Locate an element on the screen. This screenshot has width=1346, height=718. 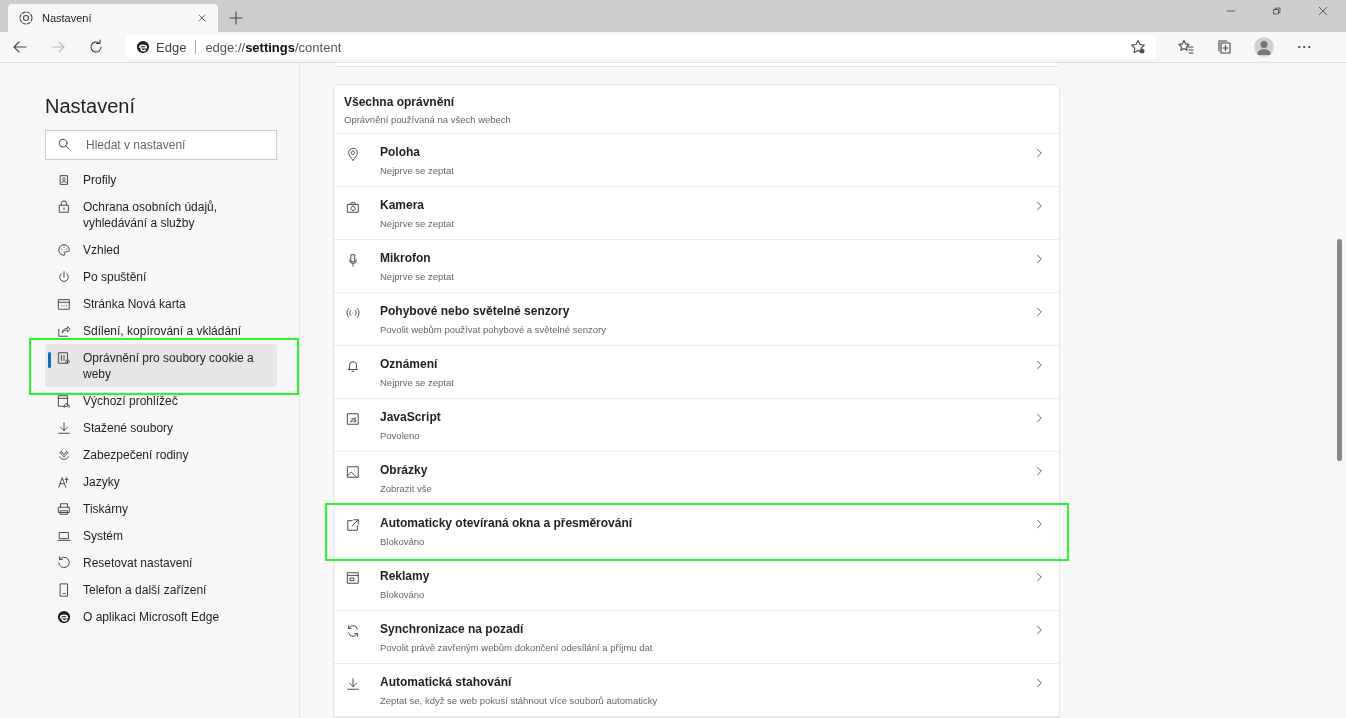
sidebar-item: Tiskárny is located at coordinates (161, 508).